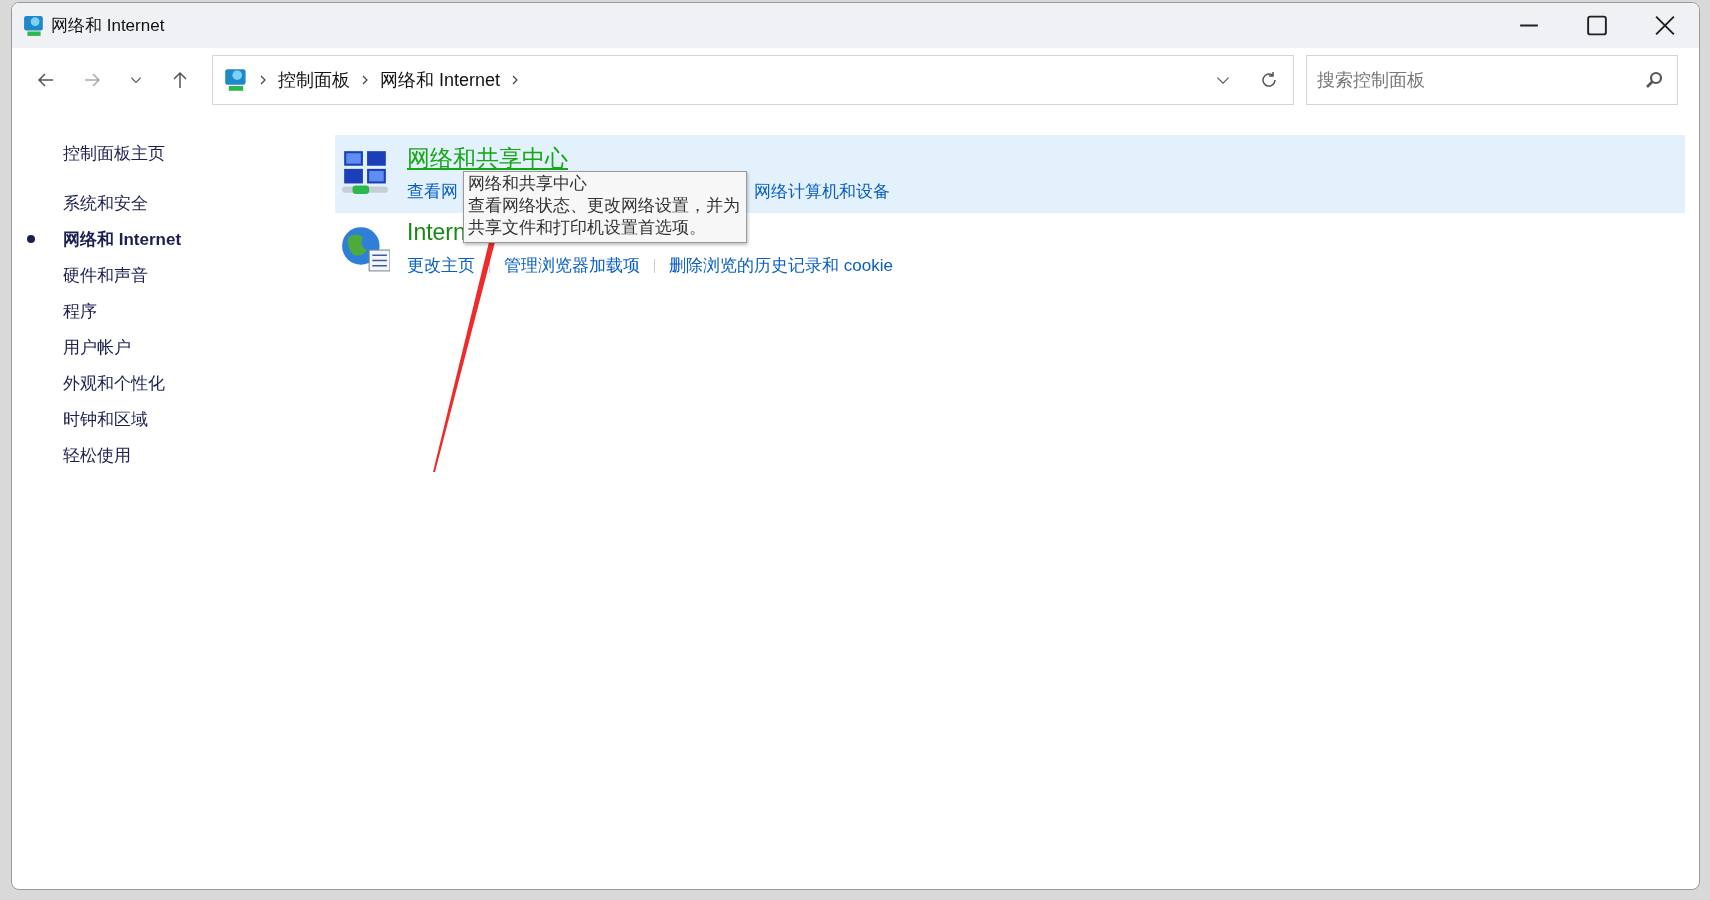 This screenshot has width=1710, height=900. What do you see at coordinates (314, 80) in the screenshot?
I see `breadcrumb-item: 控制面板` at bounding box center [314, 80].